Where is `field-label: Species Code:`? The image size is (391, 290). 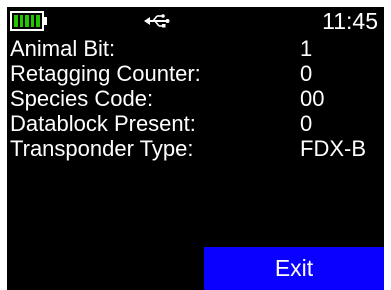 field-label: Species Code: is located at coordinates (82, 98).